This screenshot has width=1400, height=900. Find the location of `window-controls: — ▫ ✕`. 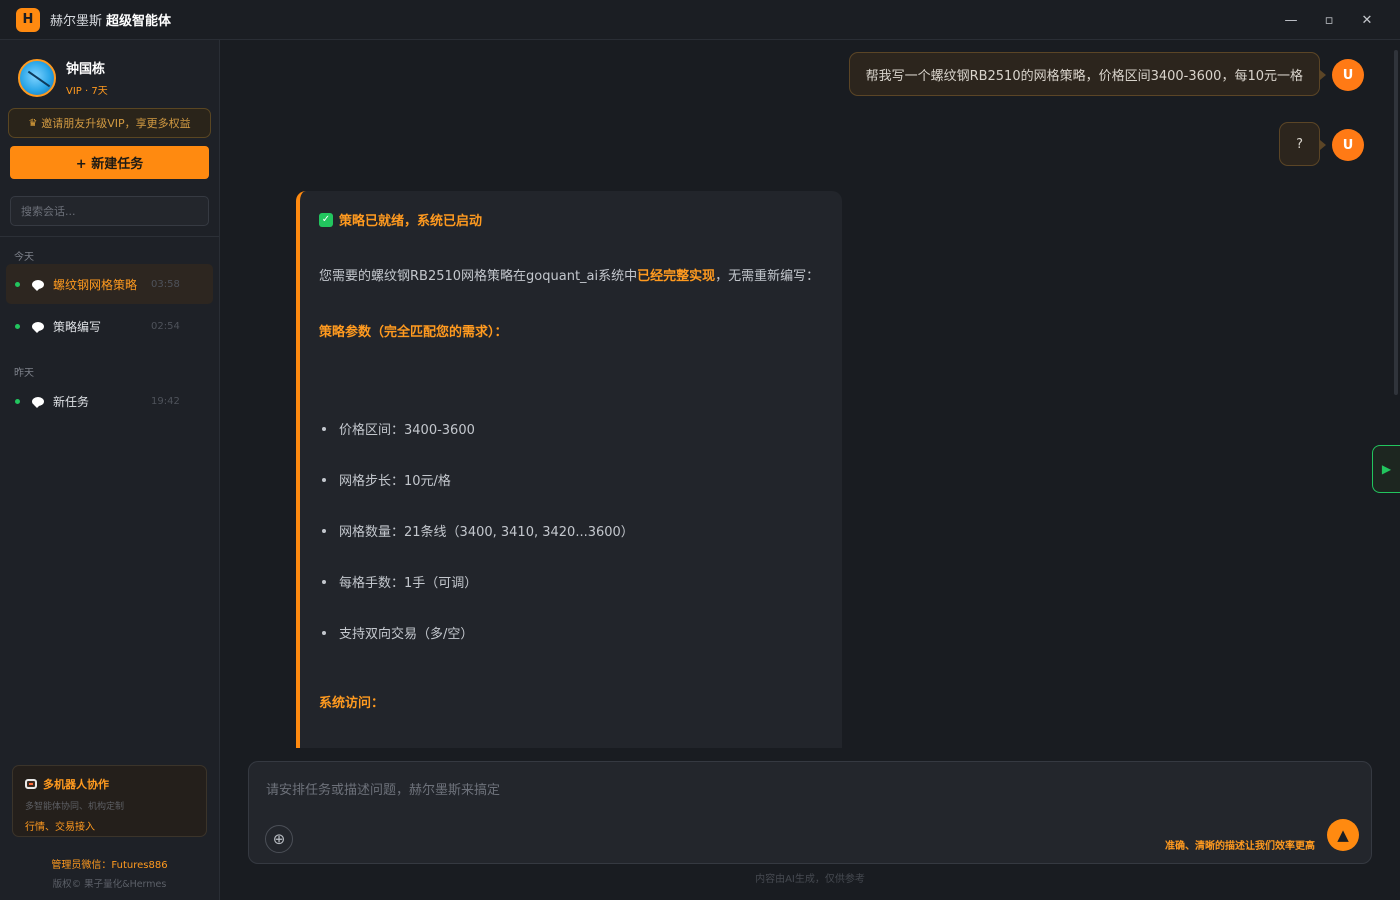

window-controls: — ▫ ✕ is located at coordinates (1329, 20).